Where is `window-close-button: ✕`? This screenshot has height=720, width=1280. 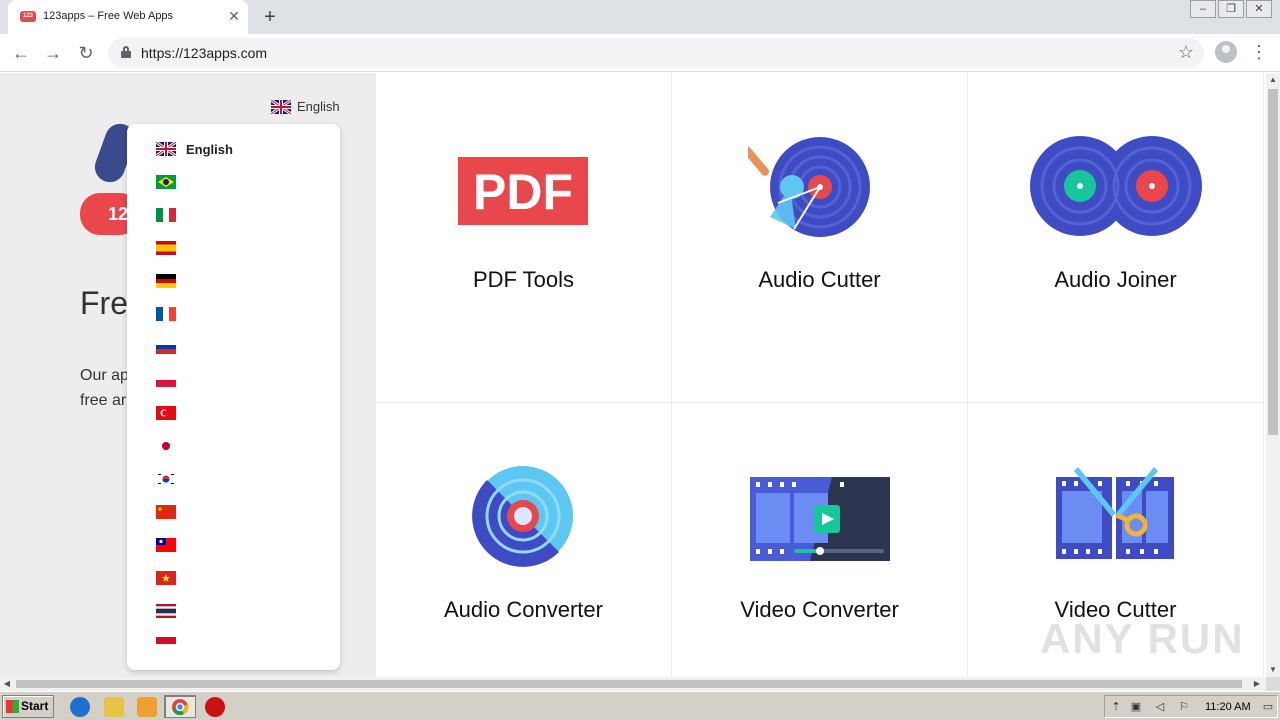 window-close-button: ✕ is located at coordinates (1259, 9).